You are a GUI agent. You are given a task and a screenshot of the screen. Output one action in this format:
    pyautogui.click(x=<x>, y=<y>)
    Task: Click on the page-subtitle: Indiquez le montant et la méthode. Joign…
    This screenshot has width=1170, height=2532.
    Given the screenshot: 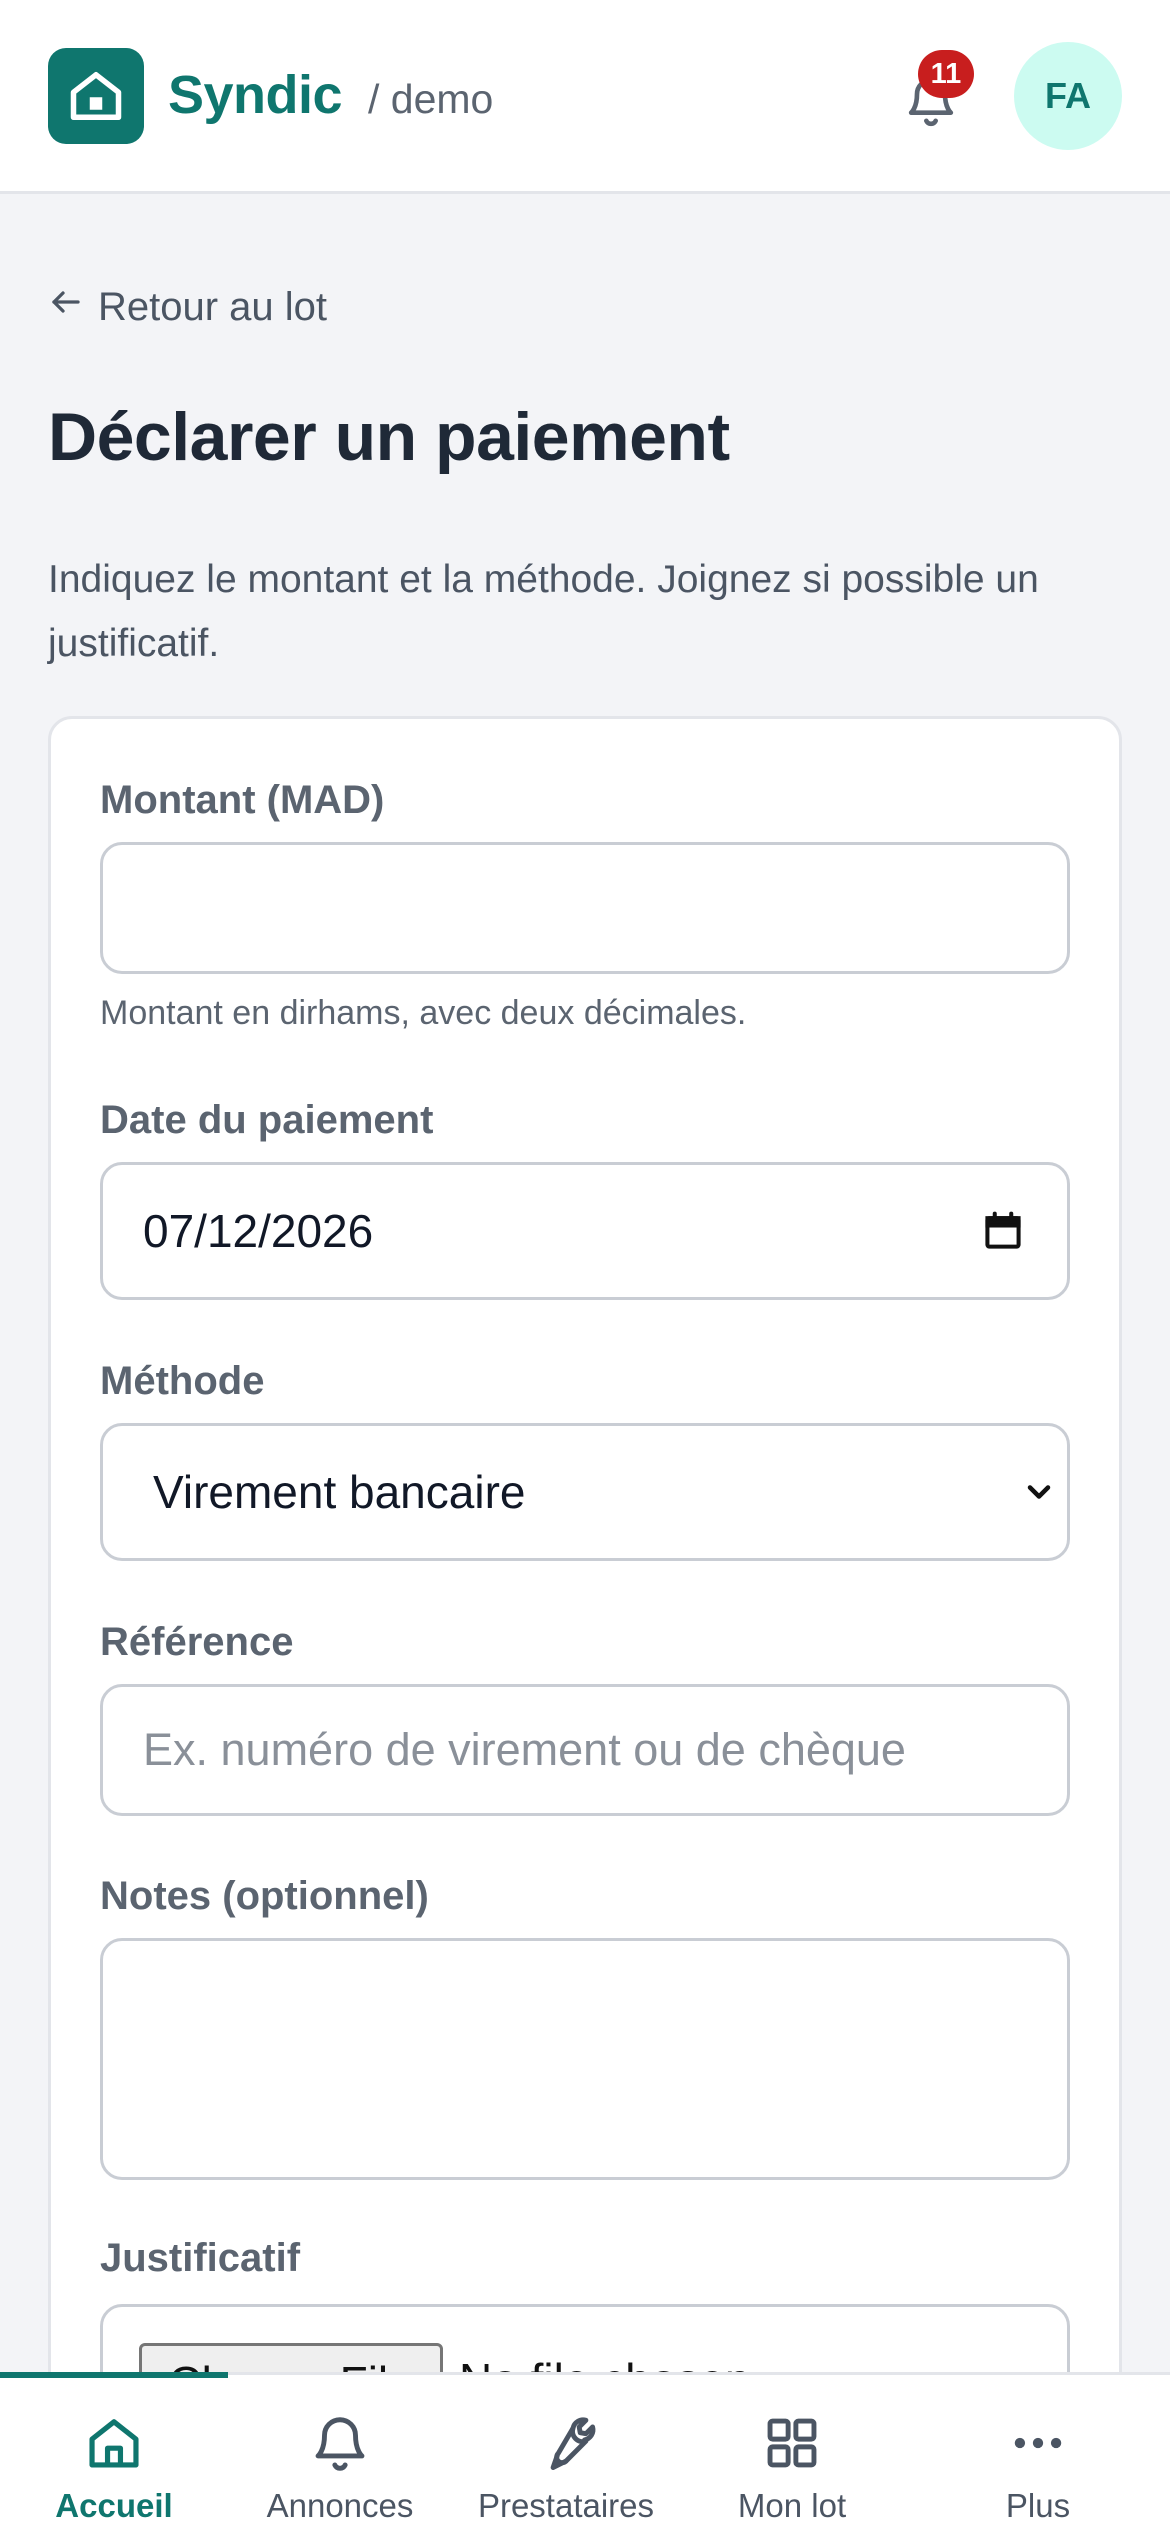 What is the action you would take?
    pyautogui.click(x=543, y=611)
    